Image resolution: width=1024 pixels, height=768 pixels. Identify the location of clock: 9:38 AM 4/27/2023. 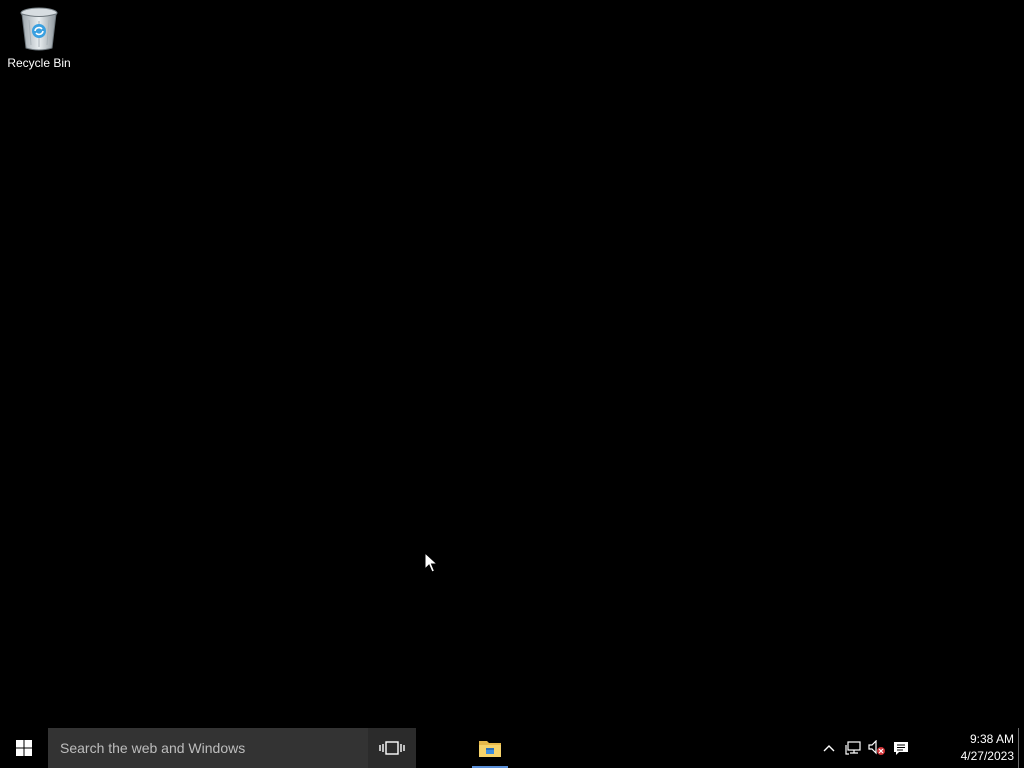
(981, 748).